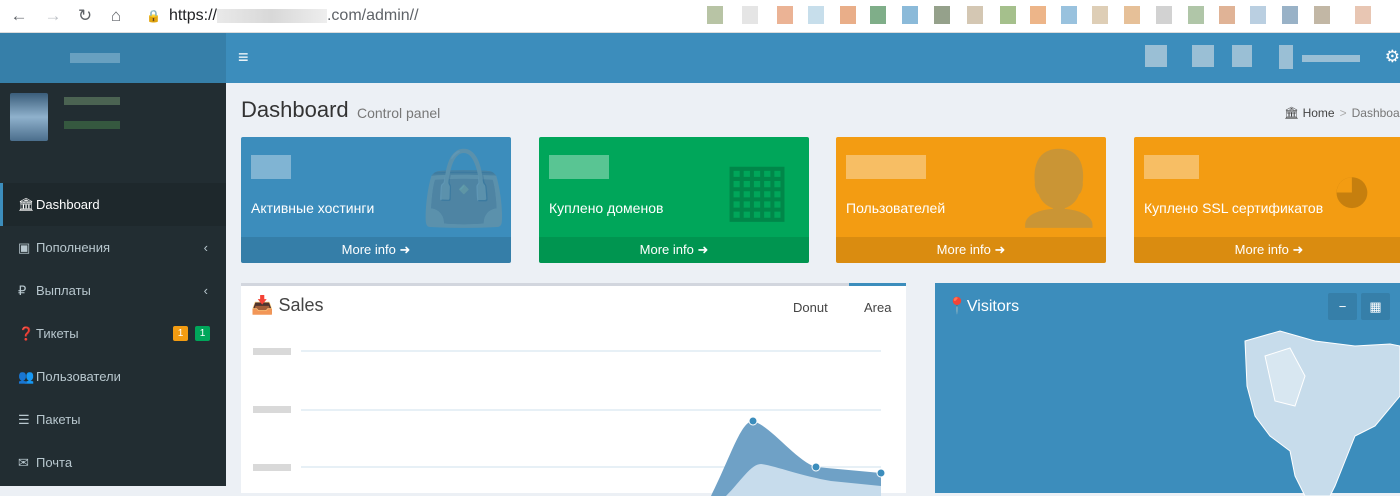 This screenshot has height=496, width=1400. What do you see at coordinates (113, 462) in the screenshot?
I see `sidebar-item-mail: ✉ Почта` at bounding box center [113, 462].